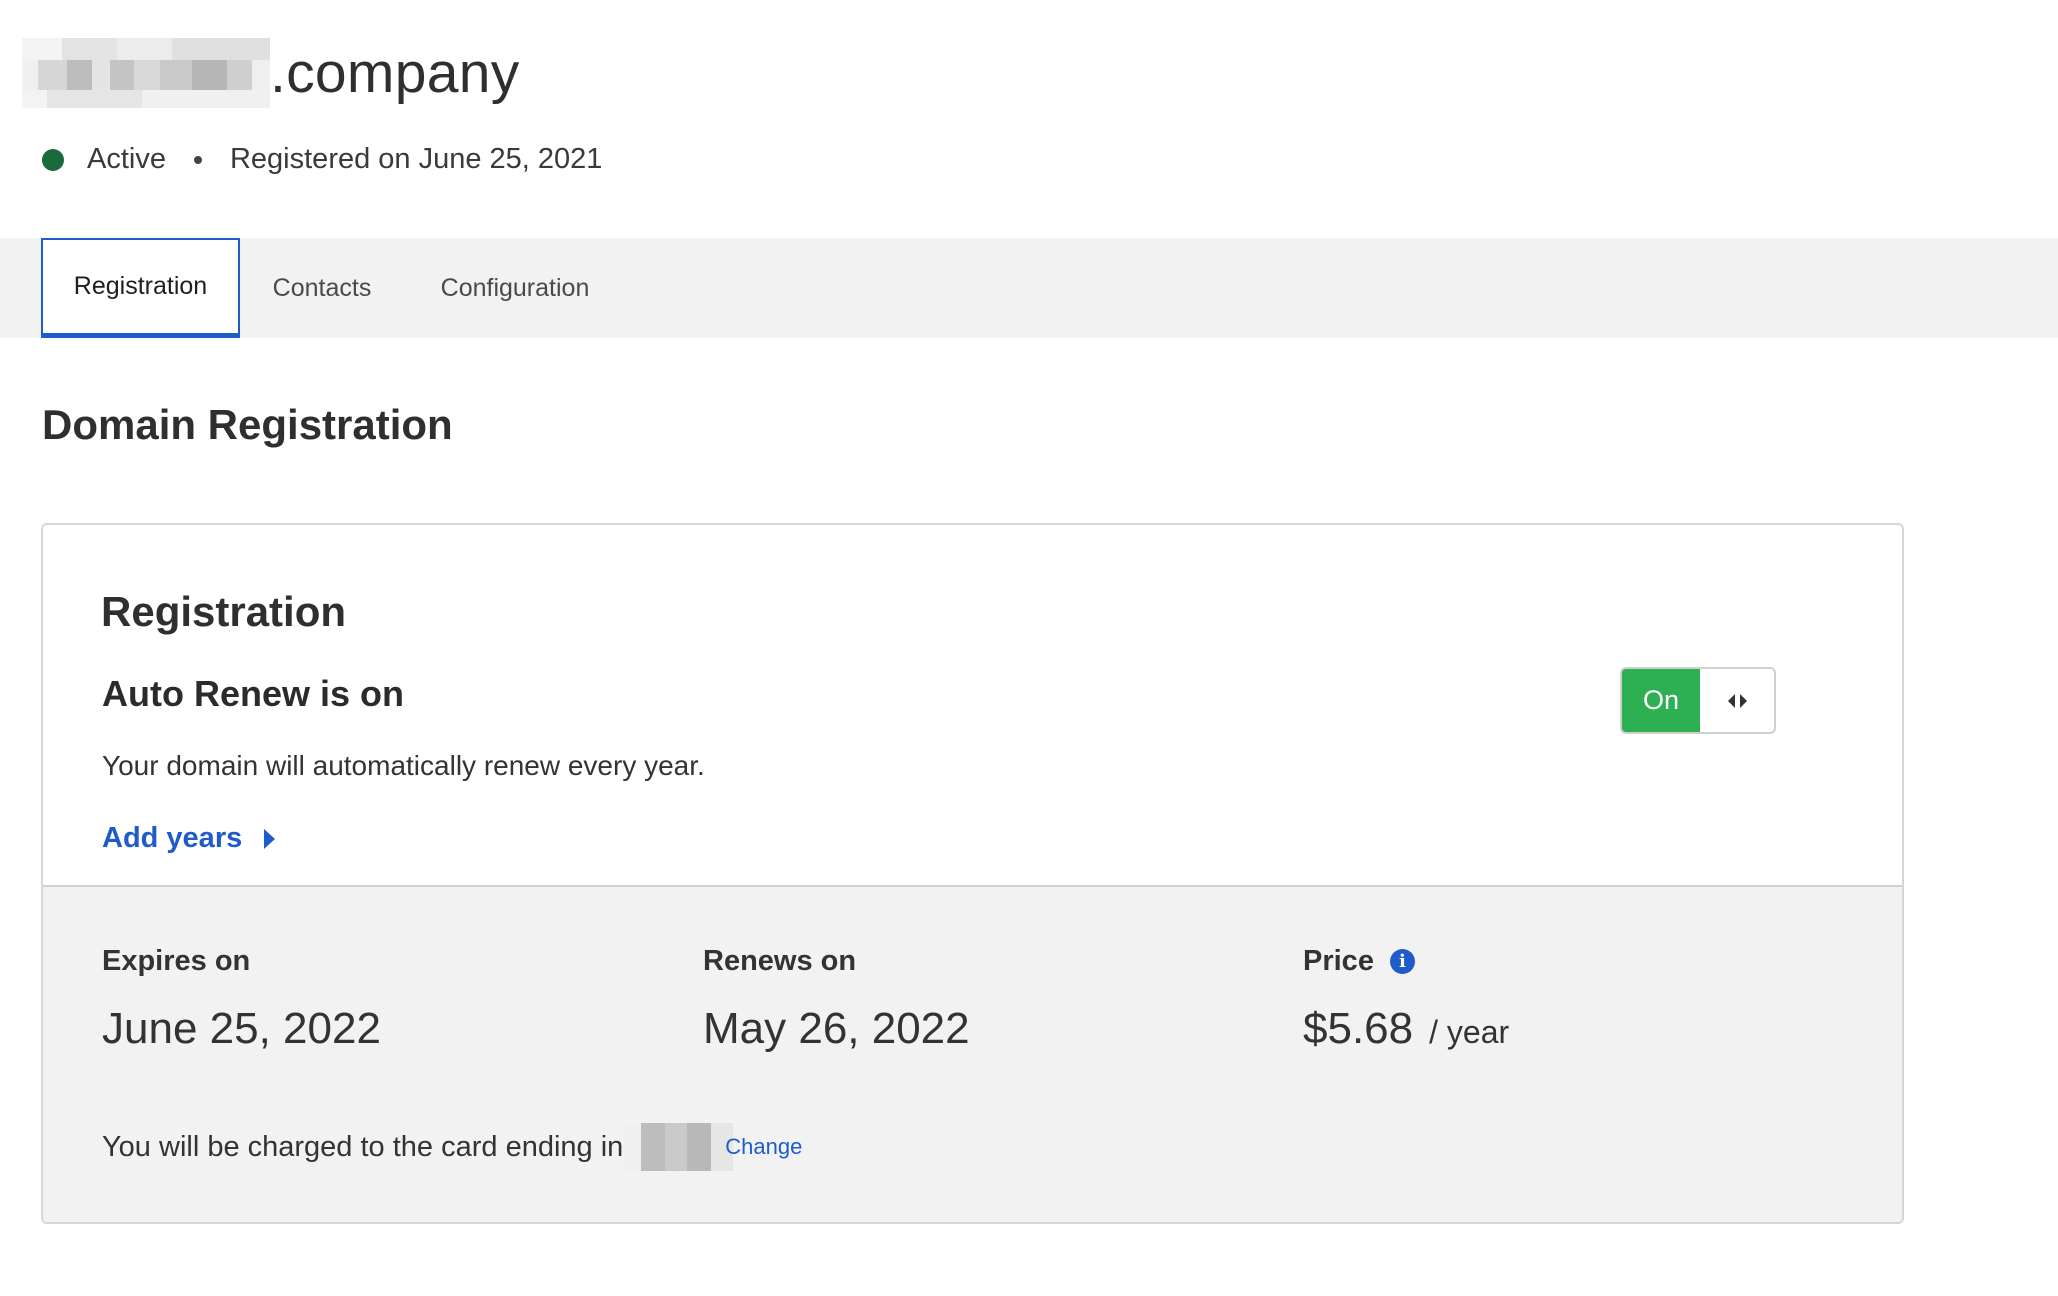  I want to click on expires-value: June 25, 2022, so click(241, 1028).